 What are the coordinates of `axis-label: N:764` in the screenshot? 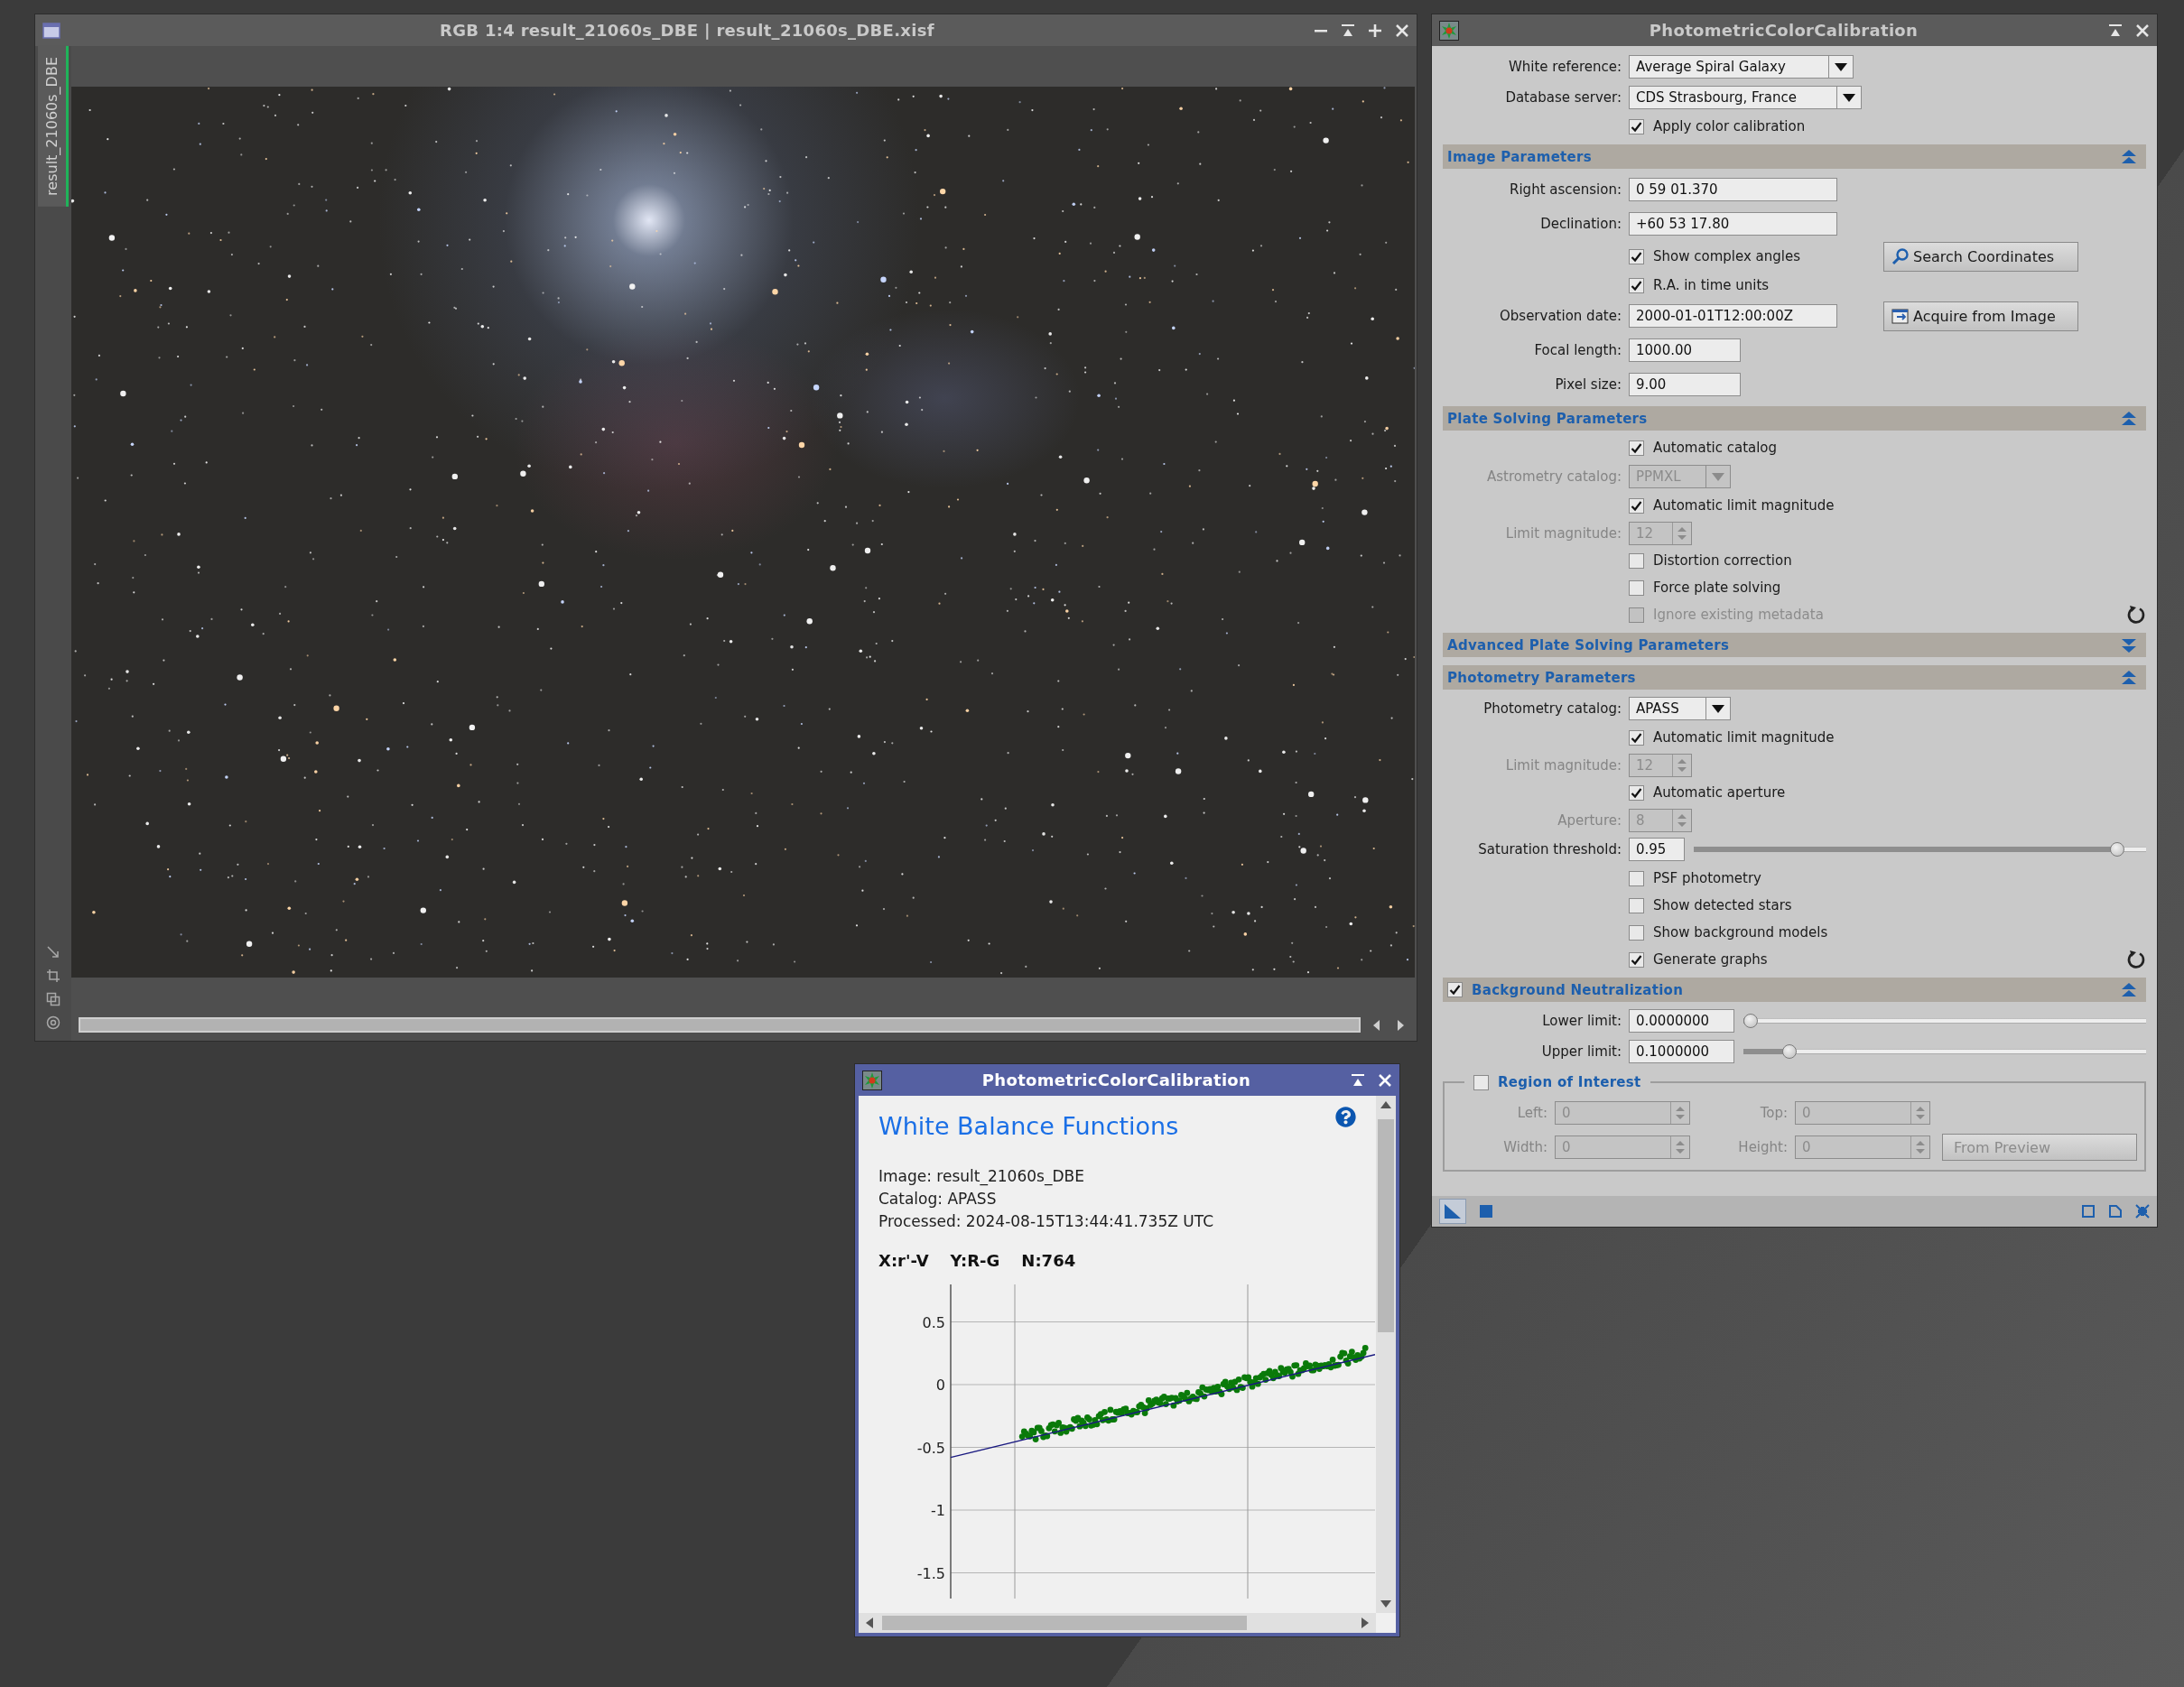 It's located at (1048, 1260).